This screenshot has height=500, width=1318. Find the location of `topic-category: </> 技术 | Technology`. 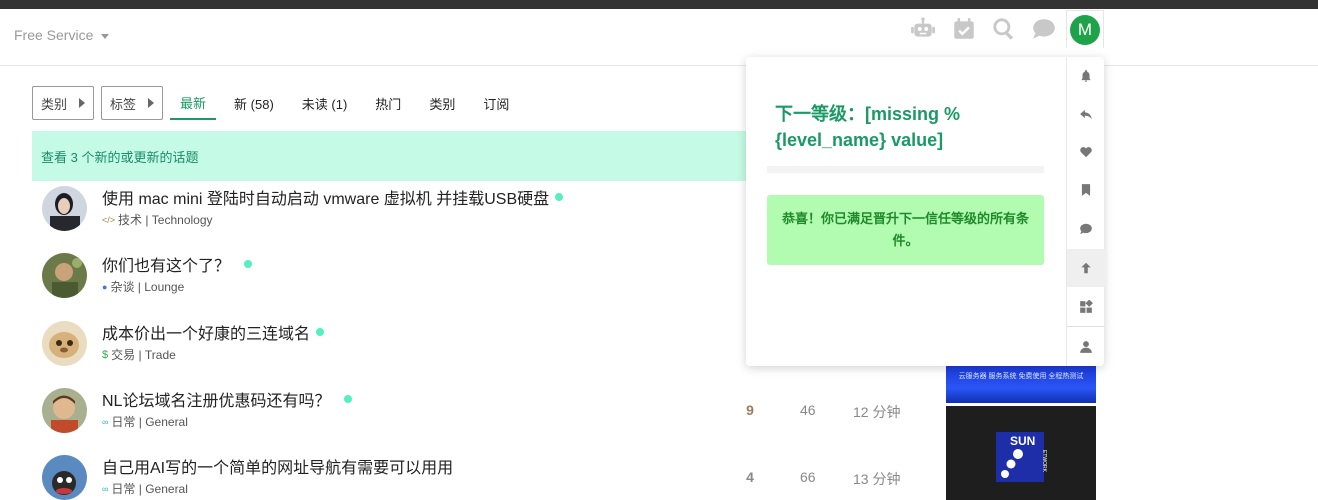

topic-category: </> 技术 | Technology is located at coordinates (157, 219).